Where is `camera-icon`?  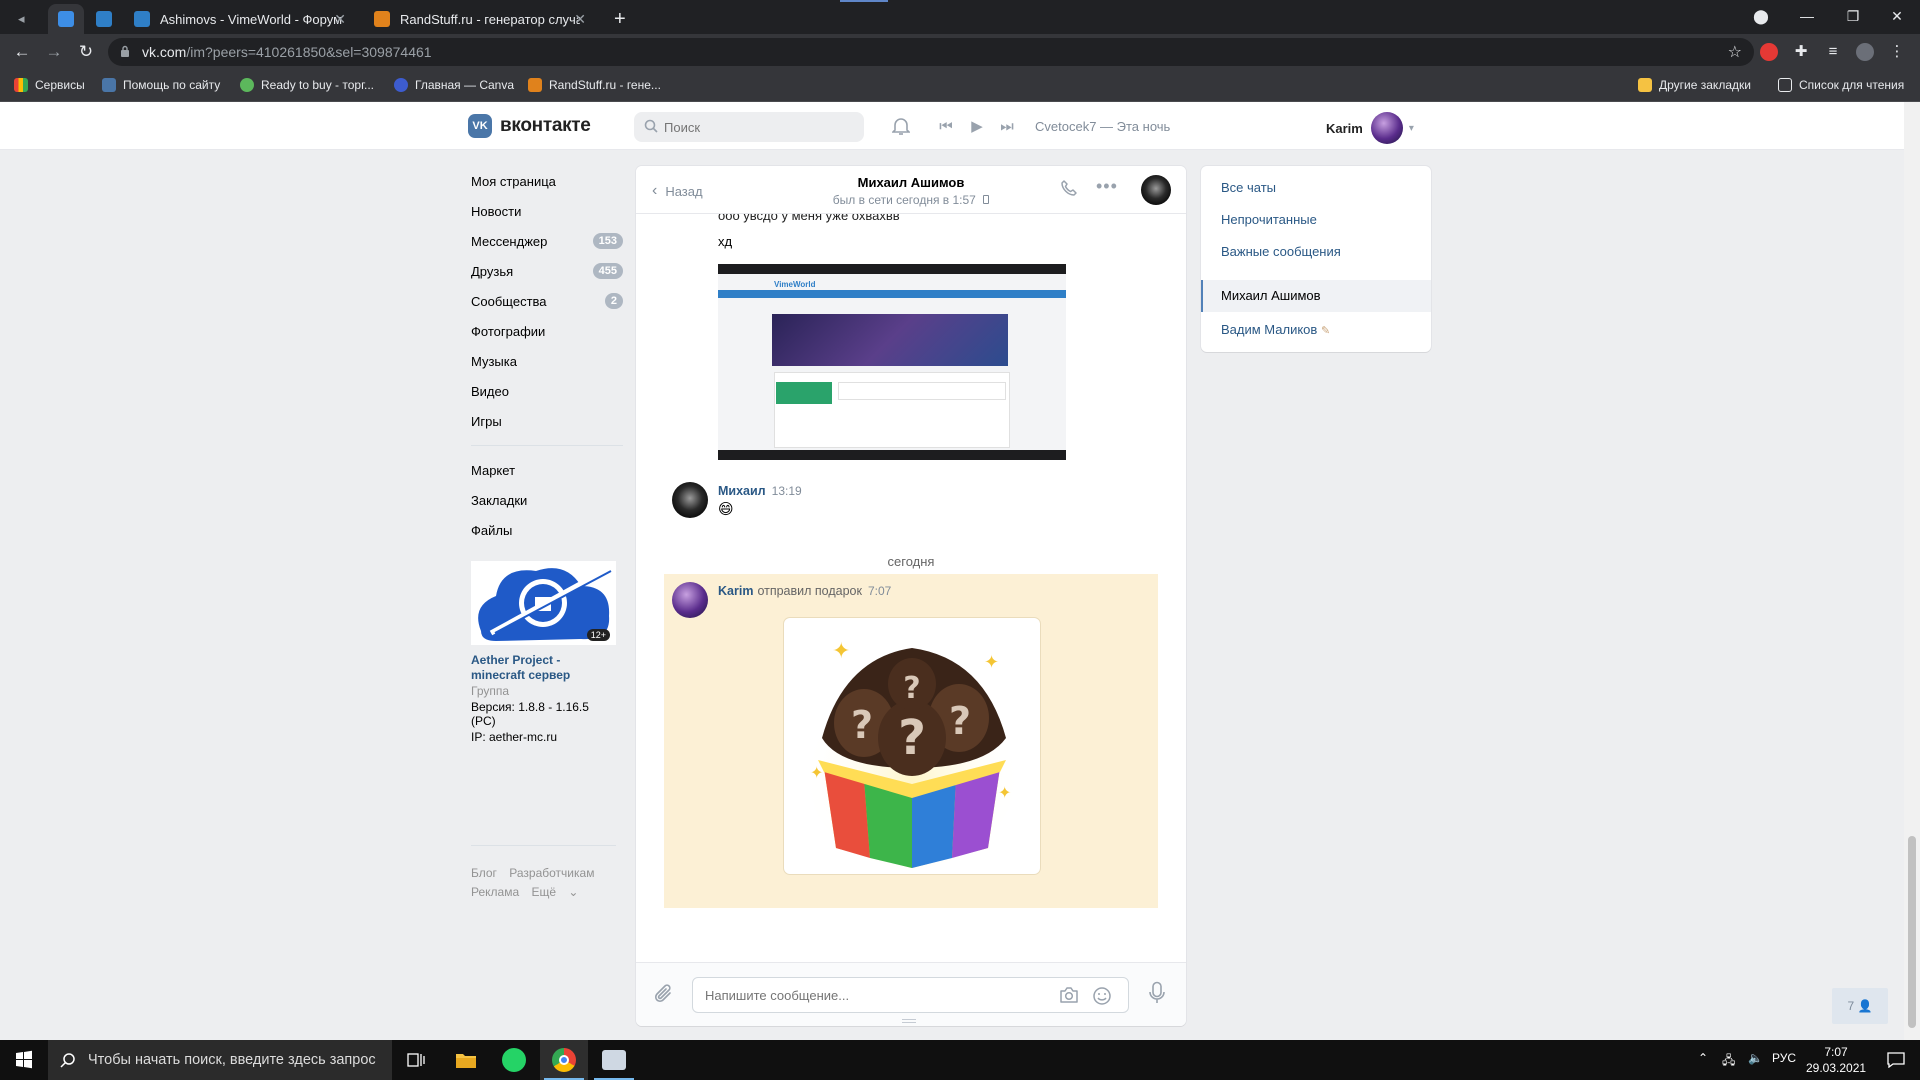
camera-icon is located at coordinates (1069, 997).